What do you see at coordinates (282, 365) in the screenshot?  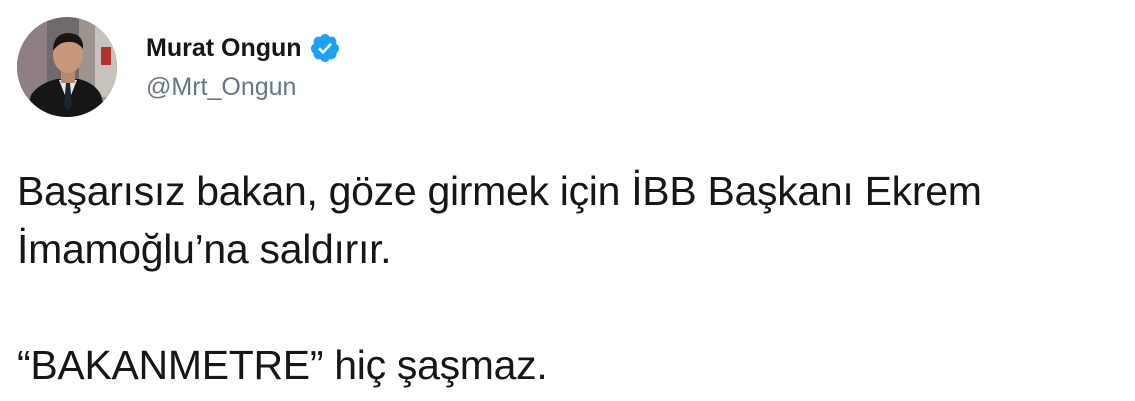 I see `tweet-text-line: “BAKANMETRE” hiç şaşmaz.` at bounding box center [282, 365].